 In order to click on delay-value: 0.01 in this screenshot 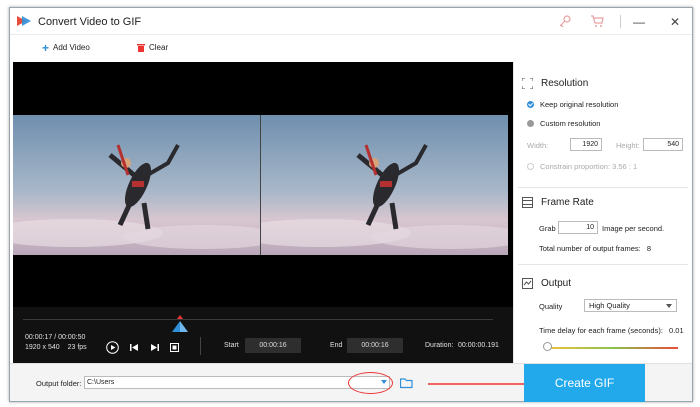, I will do `click(676, 330)`.